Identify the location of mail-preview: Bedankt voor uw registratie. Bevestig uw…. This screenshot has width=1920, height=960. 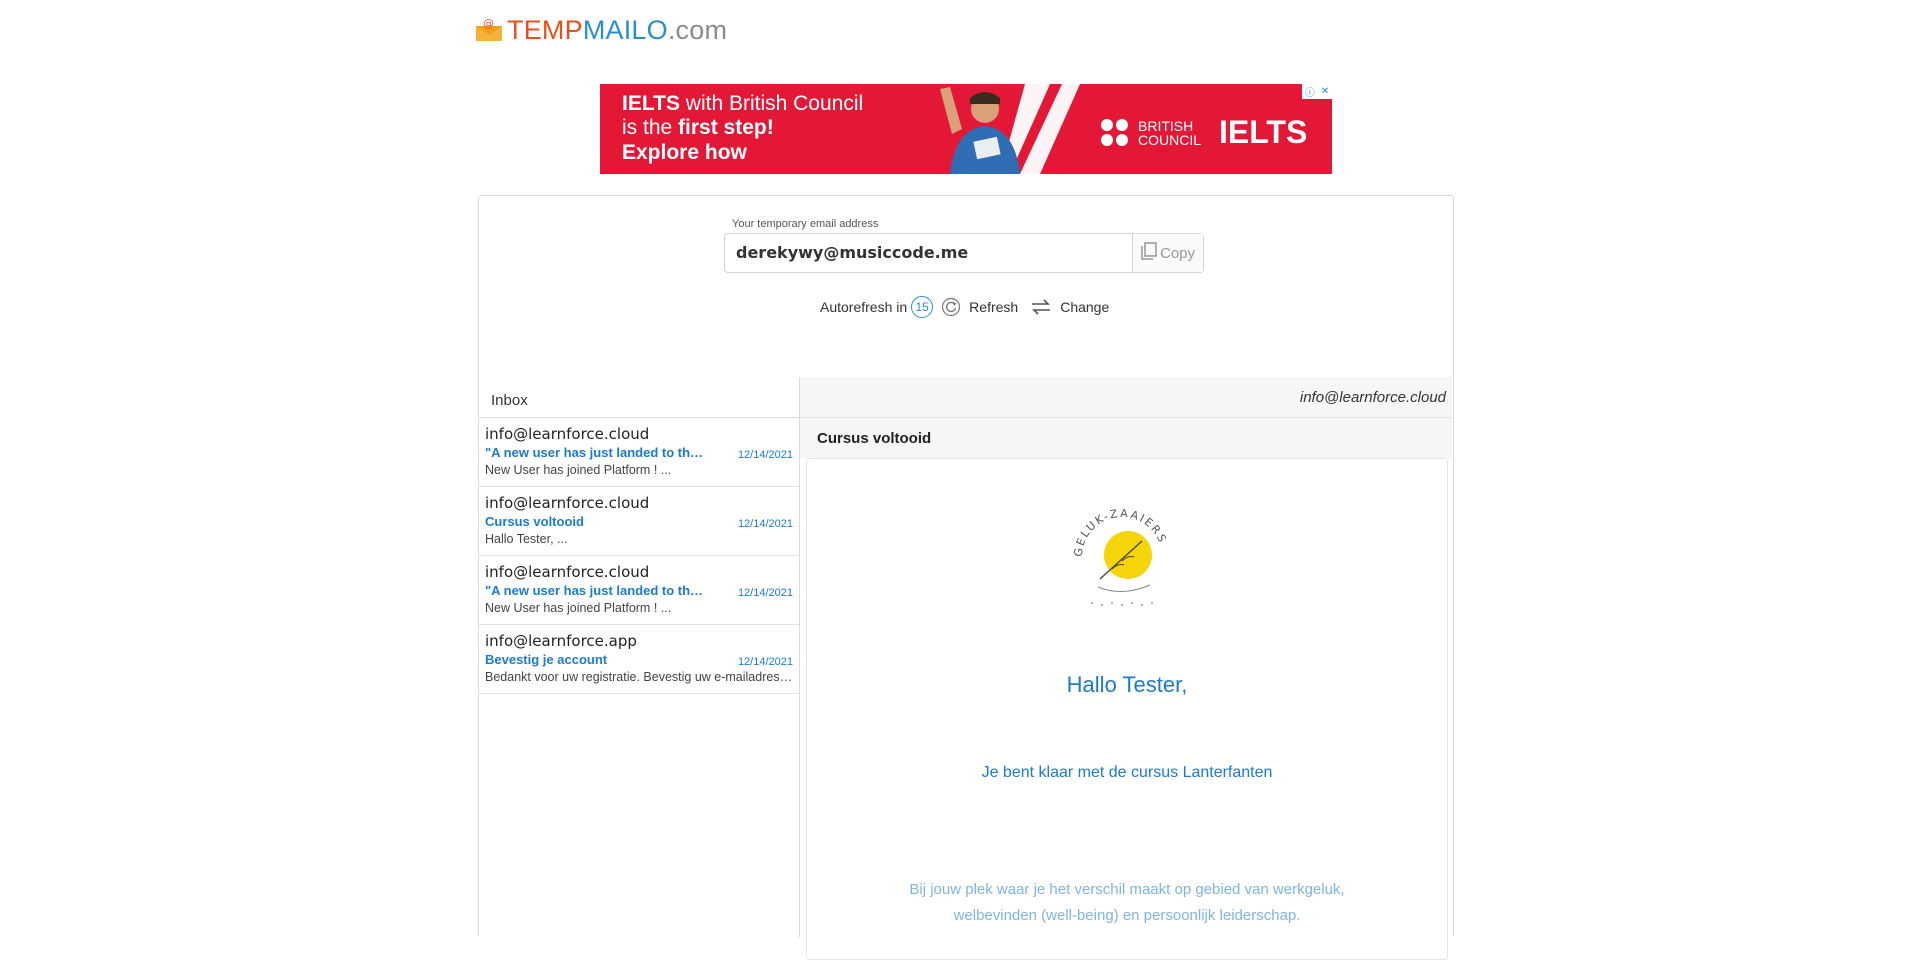
(639, 677).